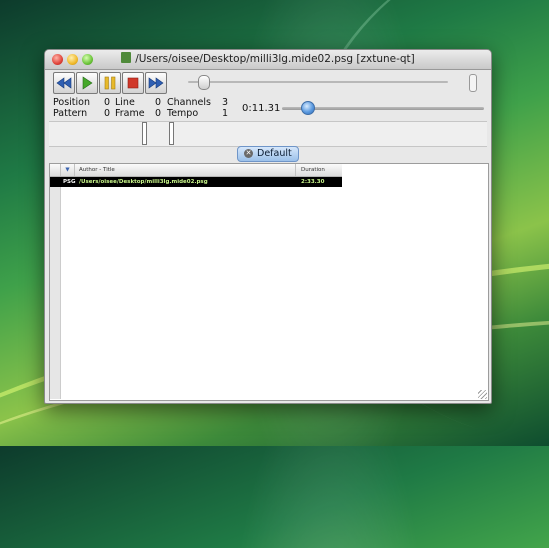  What do you see at coordinates (55, 170) in the screenshot?
I see `header-index-column` at bounding box center [55, 170].